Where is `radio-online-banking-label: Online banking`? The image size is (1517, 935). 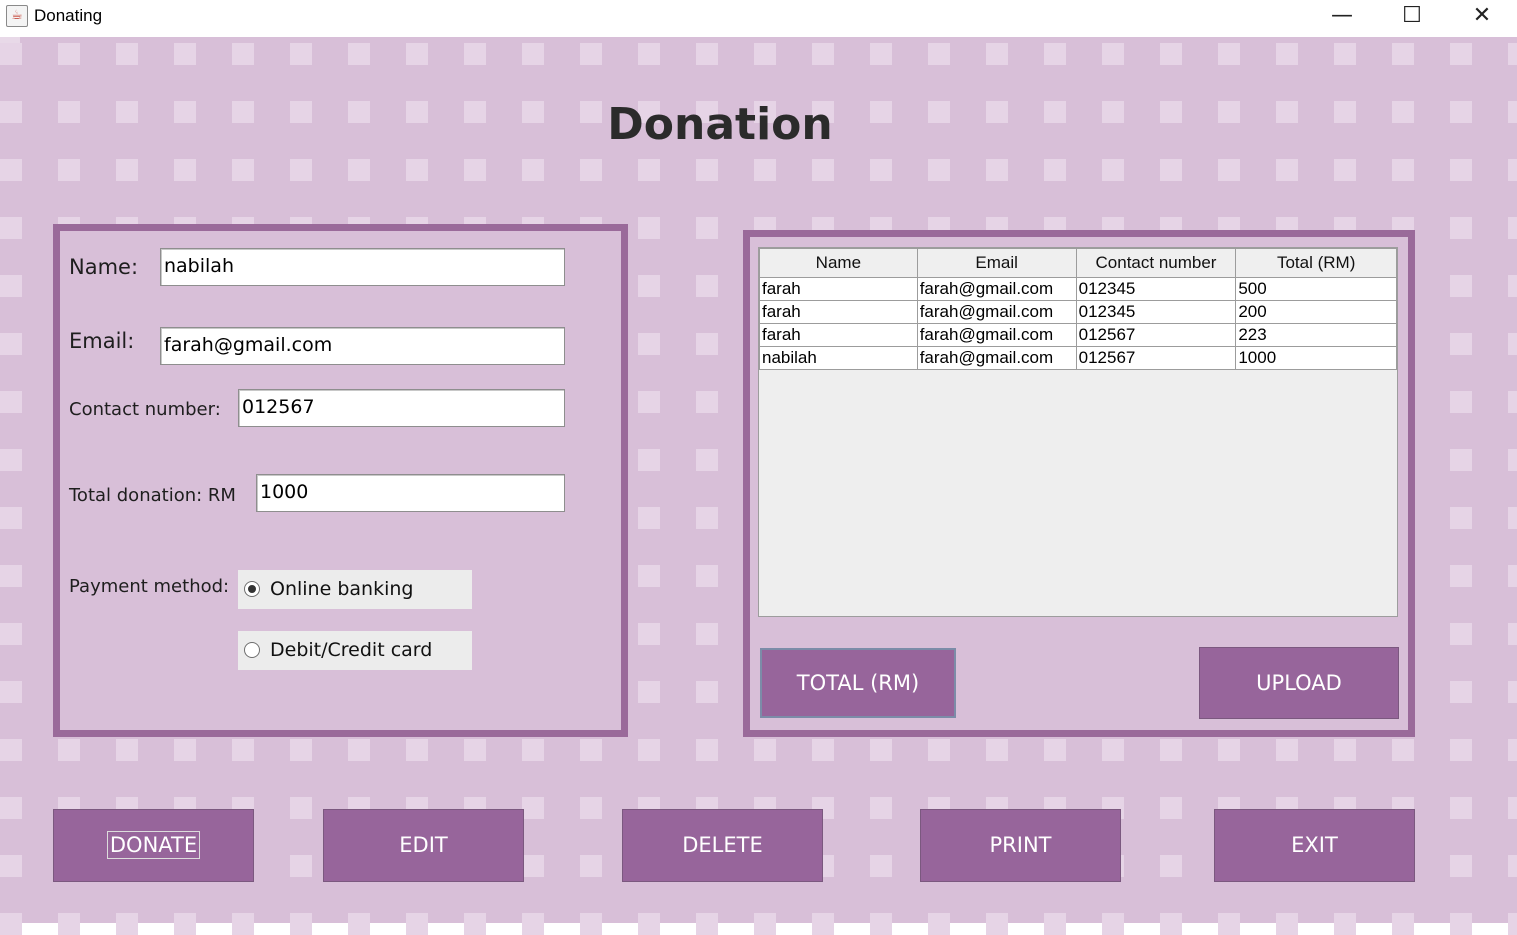 radio-online-banking-label: Online banking is located at coordinates (342, 589).